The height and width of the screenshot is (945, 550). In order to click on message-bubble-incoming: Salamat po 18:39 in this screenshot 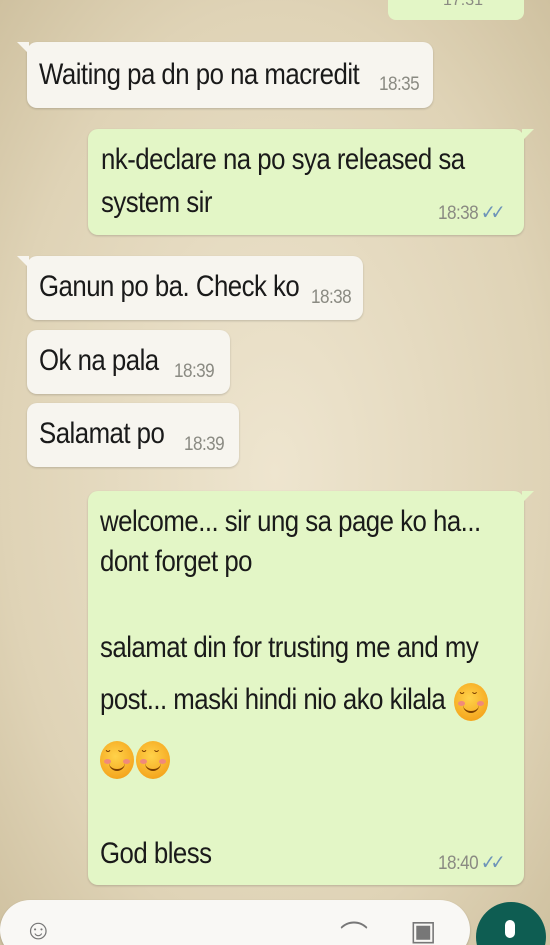, I will do `click(133, 435)`.